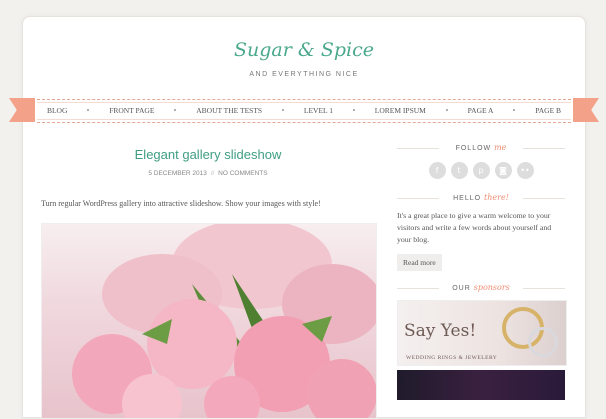 The width and height of the screenshot is (606, 419). What do you see at coordinates (318, 110) in the screenshot?
I see `nav-item-level-1: LEVEL 1` at bounding box center [318, 110].